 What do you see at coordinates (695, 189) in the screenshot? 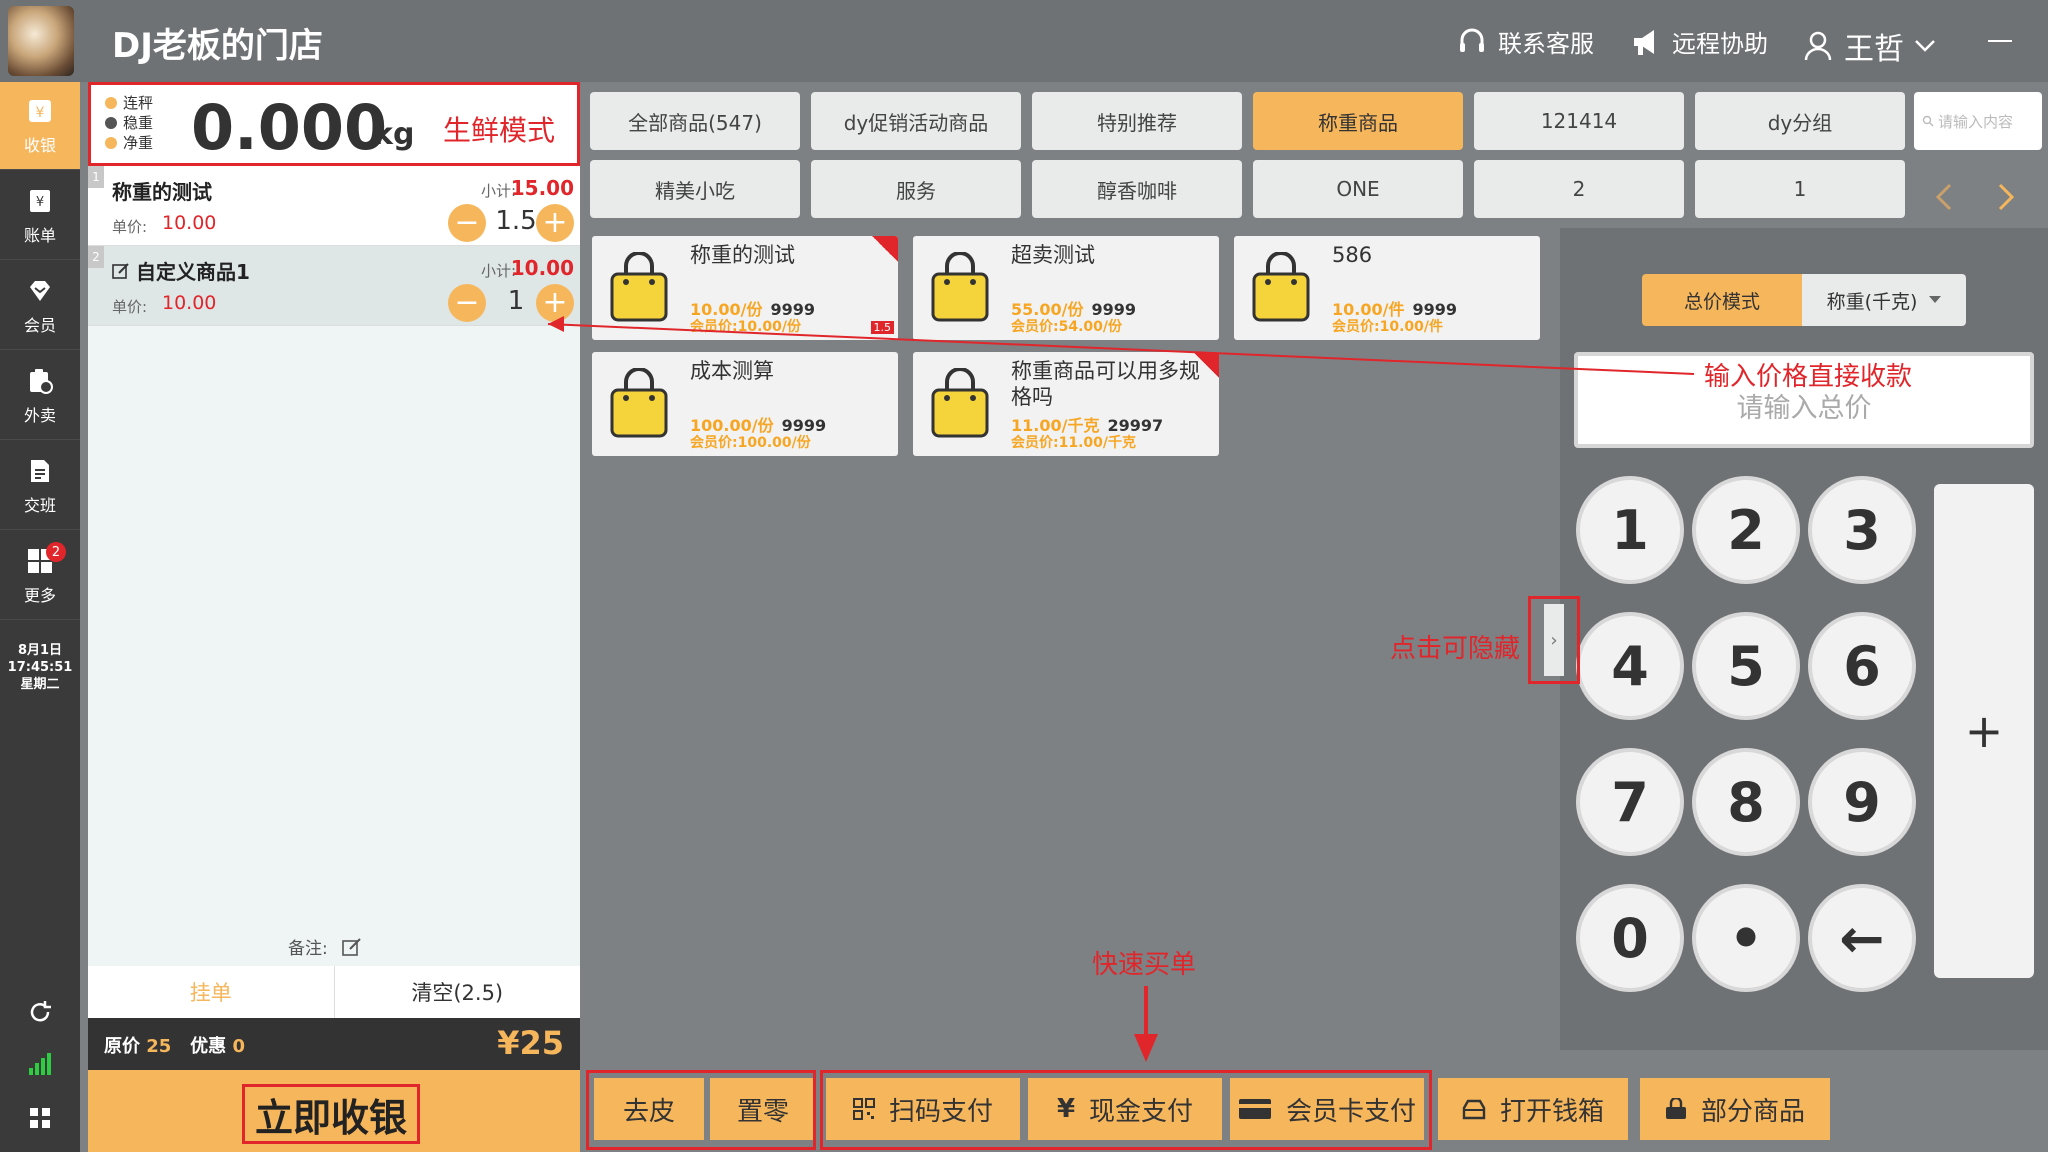
I see `category-tab: 精美小吃` at bounding box center [695, 189].